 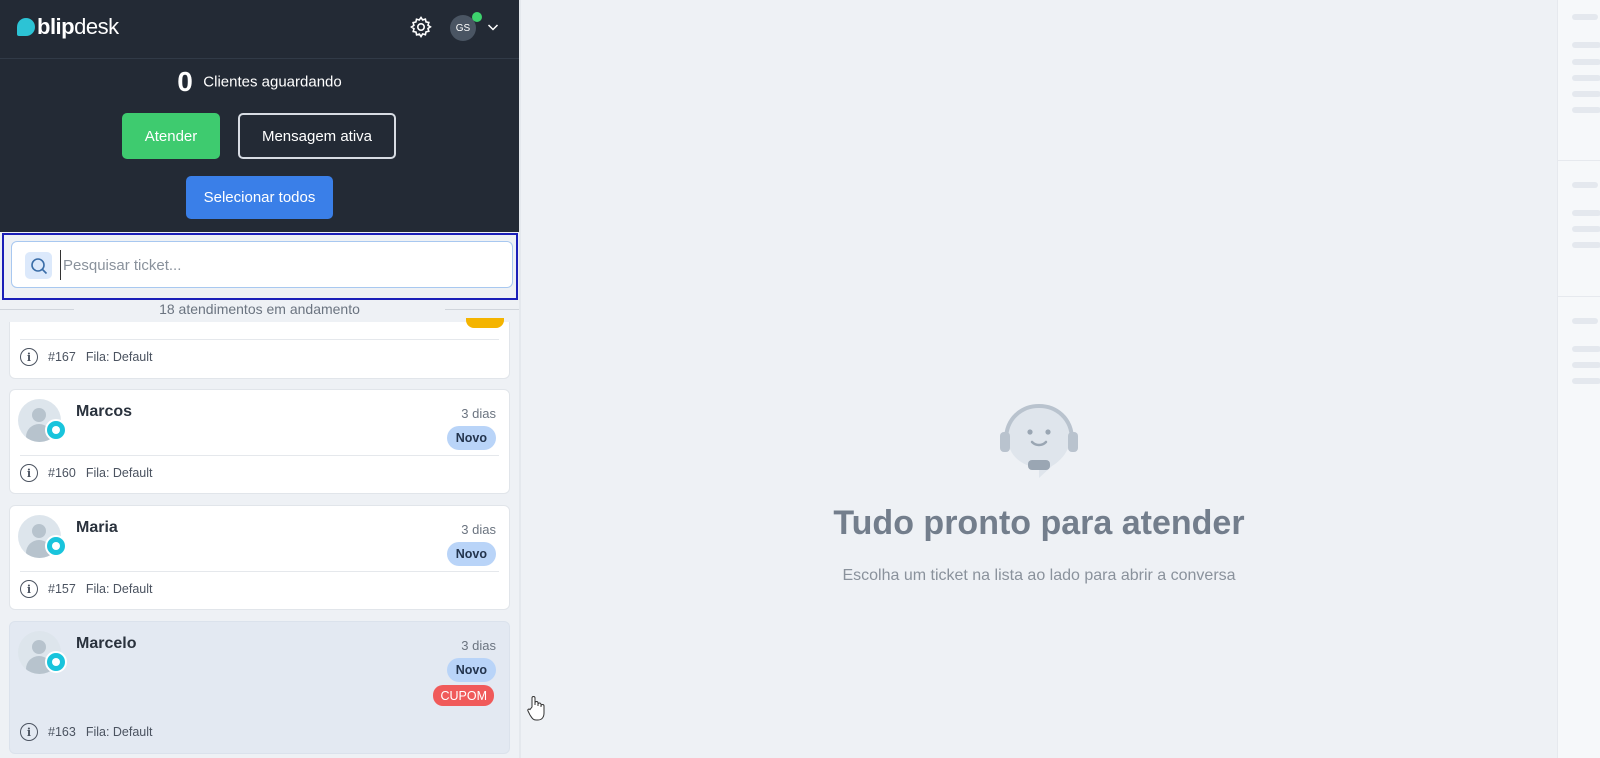 I want to click on top-navigation: blipdesk GS, so click(x=259, y=29).